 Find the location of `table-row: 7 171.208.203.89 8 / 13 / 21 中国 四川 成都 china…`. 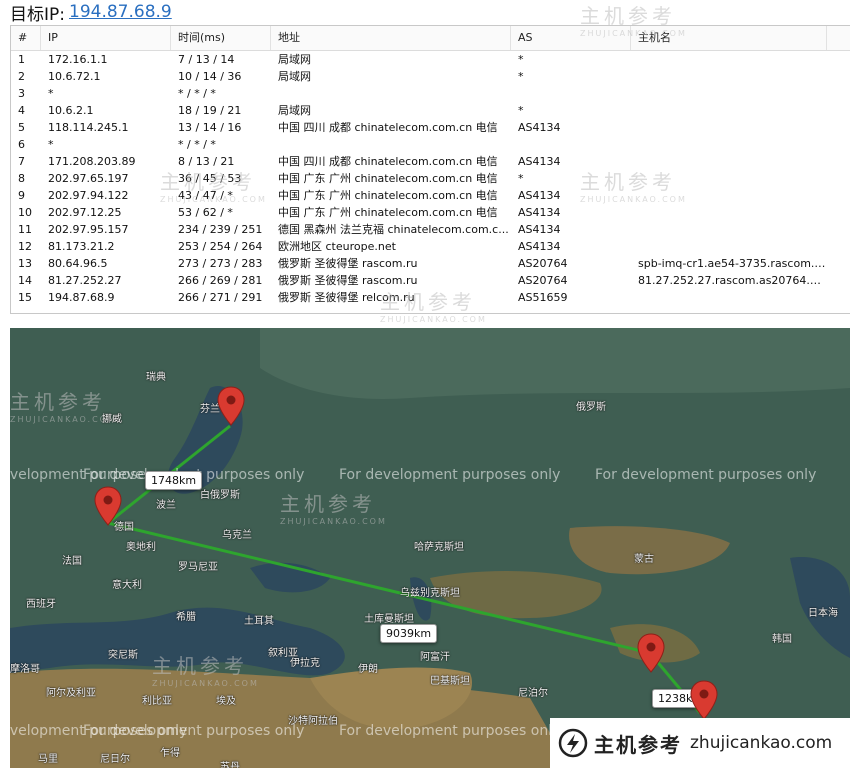

table-row: 7 171.208.203.89 8 / 13 / 21 中国 四川 成都 china… is located at coordinates (430, 161).